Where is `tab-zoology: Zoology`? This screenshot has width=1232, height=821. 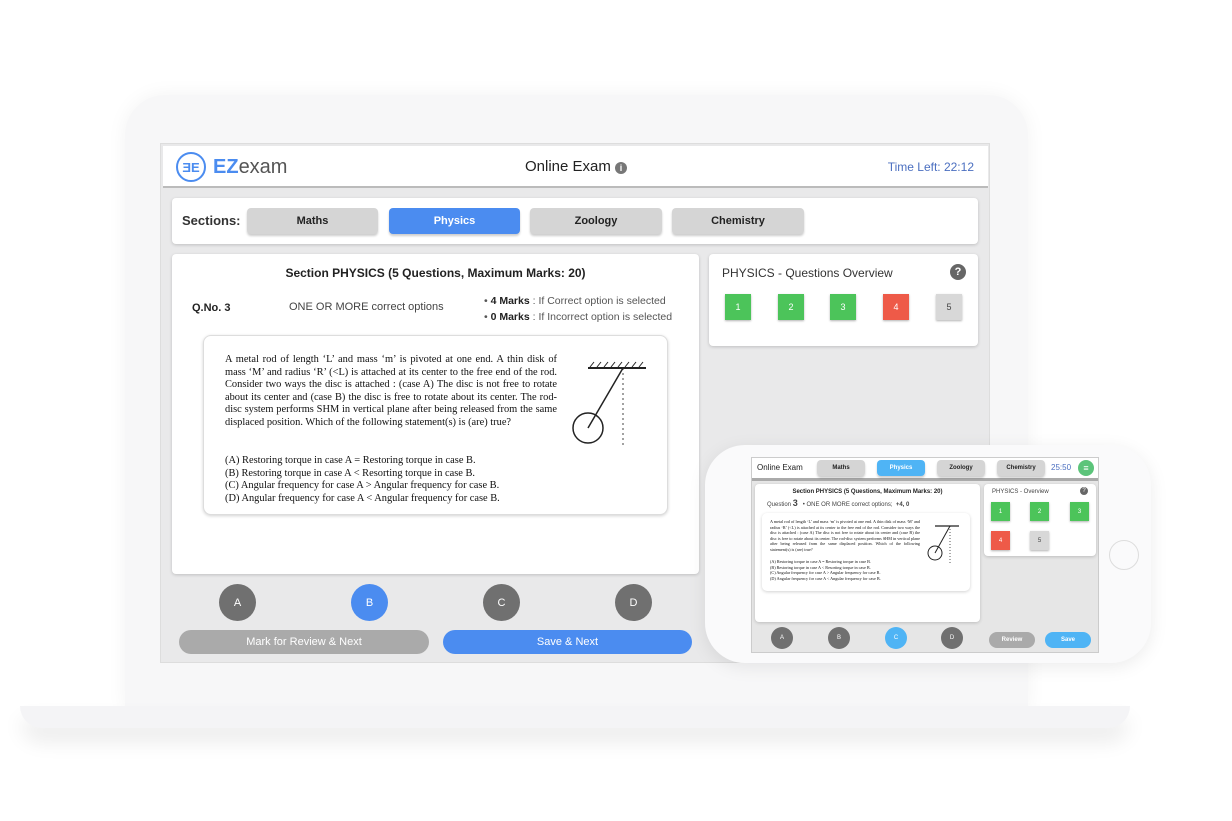
tab-zoology: Zoology is located at coordinates (596, 221).